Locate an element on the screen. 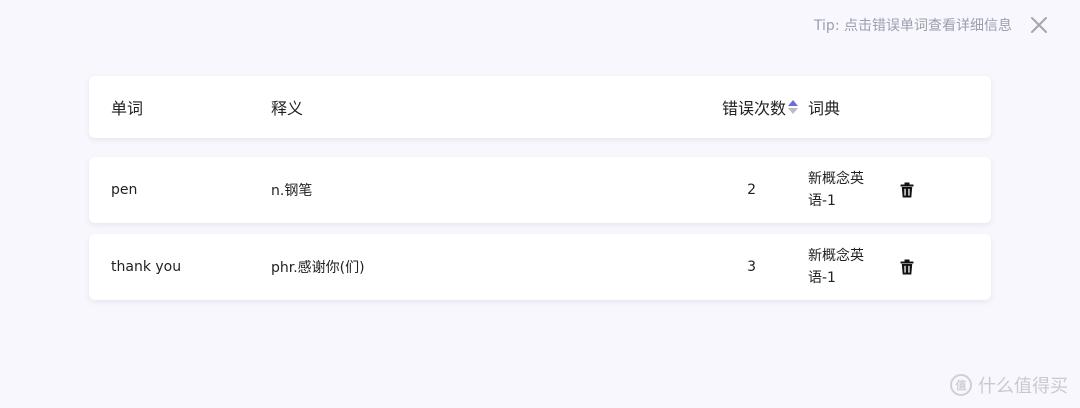  row-word: thank you is located at coordinates (146, 267).